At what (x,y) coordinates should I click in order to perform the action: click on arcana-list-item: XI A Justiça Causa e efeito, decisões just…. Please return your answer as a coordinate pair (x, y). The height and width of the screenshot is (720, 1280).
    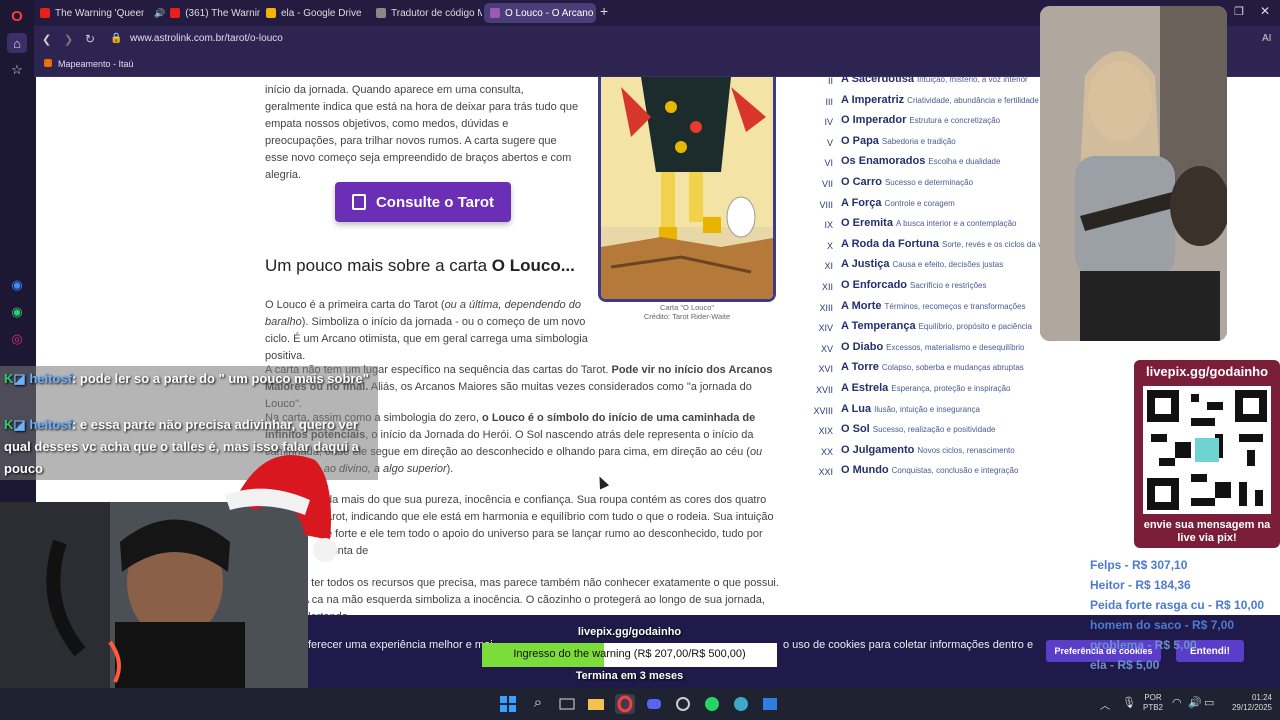
    Looking at the image, I should click on (941, 268).